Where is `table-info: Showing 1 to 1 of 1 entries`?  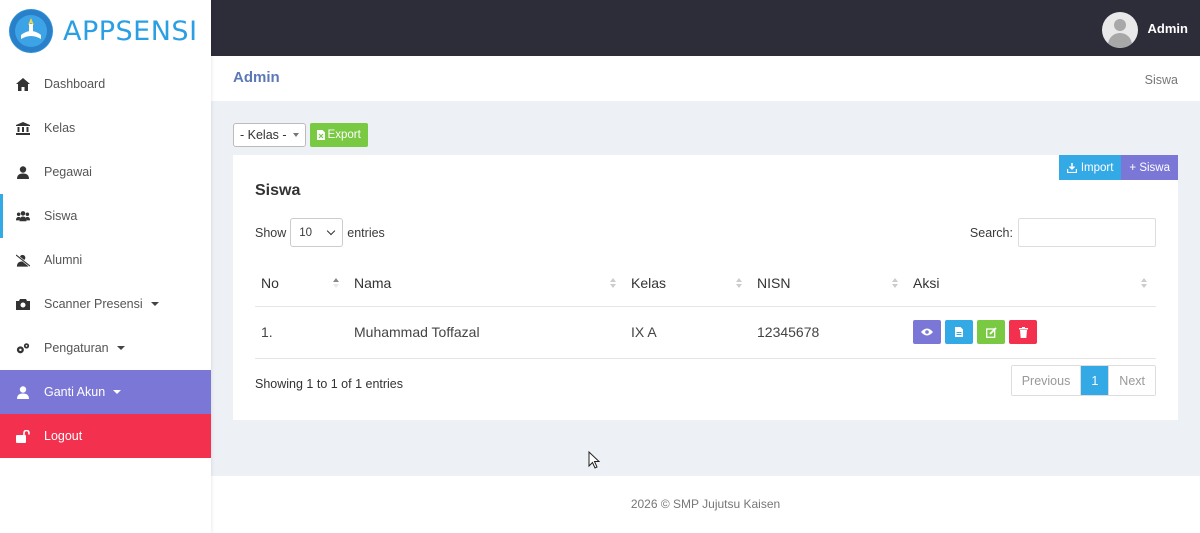 table-info: Showing 1 to 1 of 1 entries is located at coordinates (329, 384).